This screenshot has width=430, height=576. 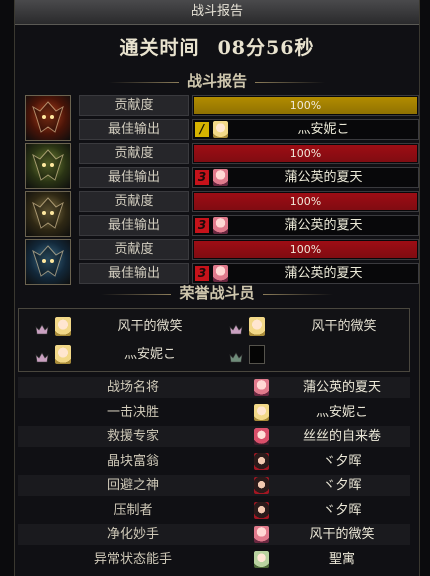 I want to click on award-player-name: 聖寓, so click(x=341, y=559).